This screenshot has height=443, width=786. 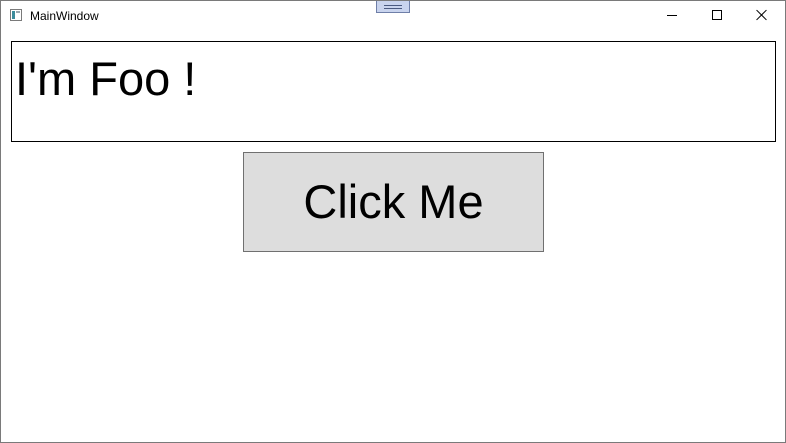 I want to click on title-bar: MainWindow, so click(x=393, y=16).